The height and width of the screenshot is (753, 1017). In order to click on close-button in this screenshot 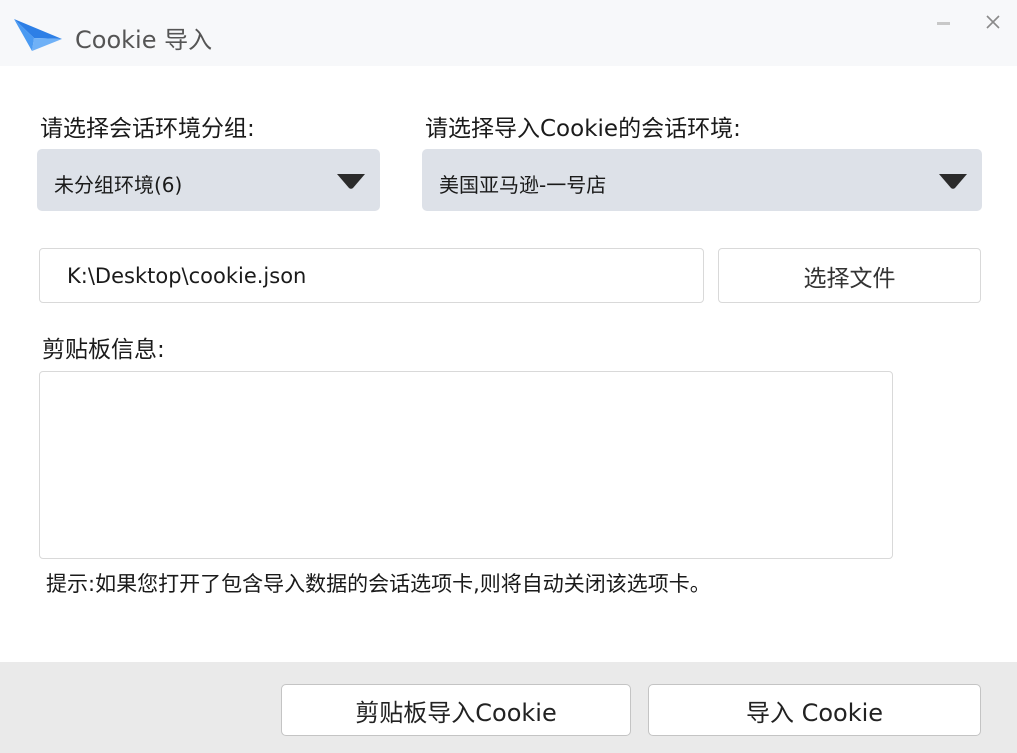, I will do `click(993, 23)`.